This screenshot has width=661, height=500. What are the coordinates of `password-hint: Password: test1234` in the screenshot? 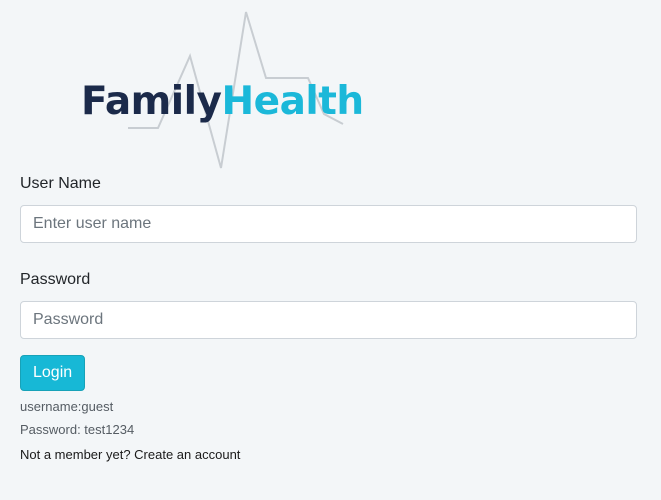 It's located at (77, 429).